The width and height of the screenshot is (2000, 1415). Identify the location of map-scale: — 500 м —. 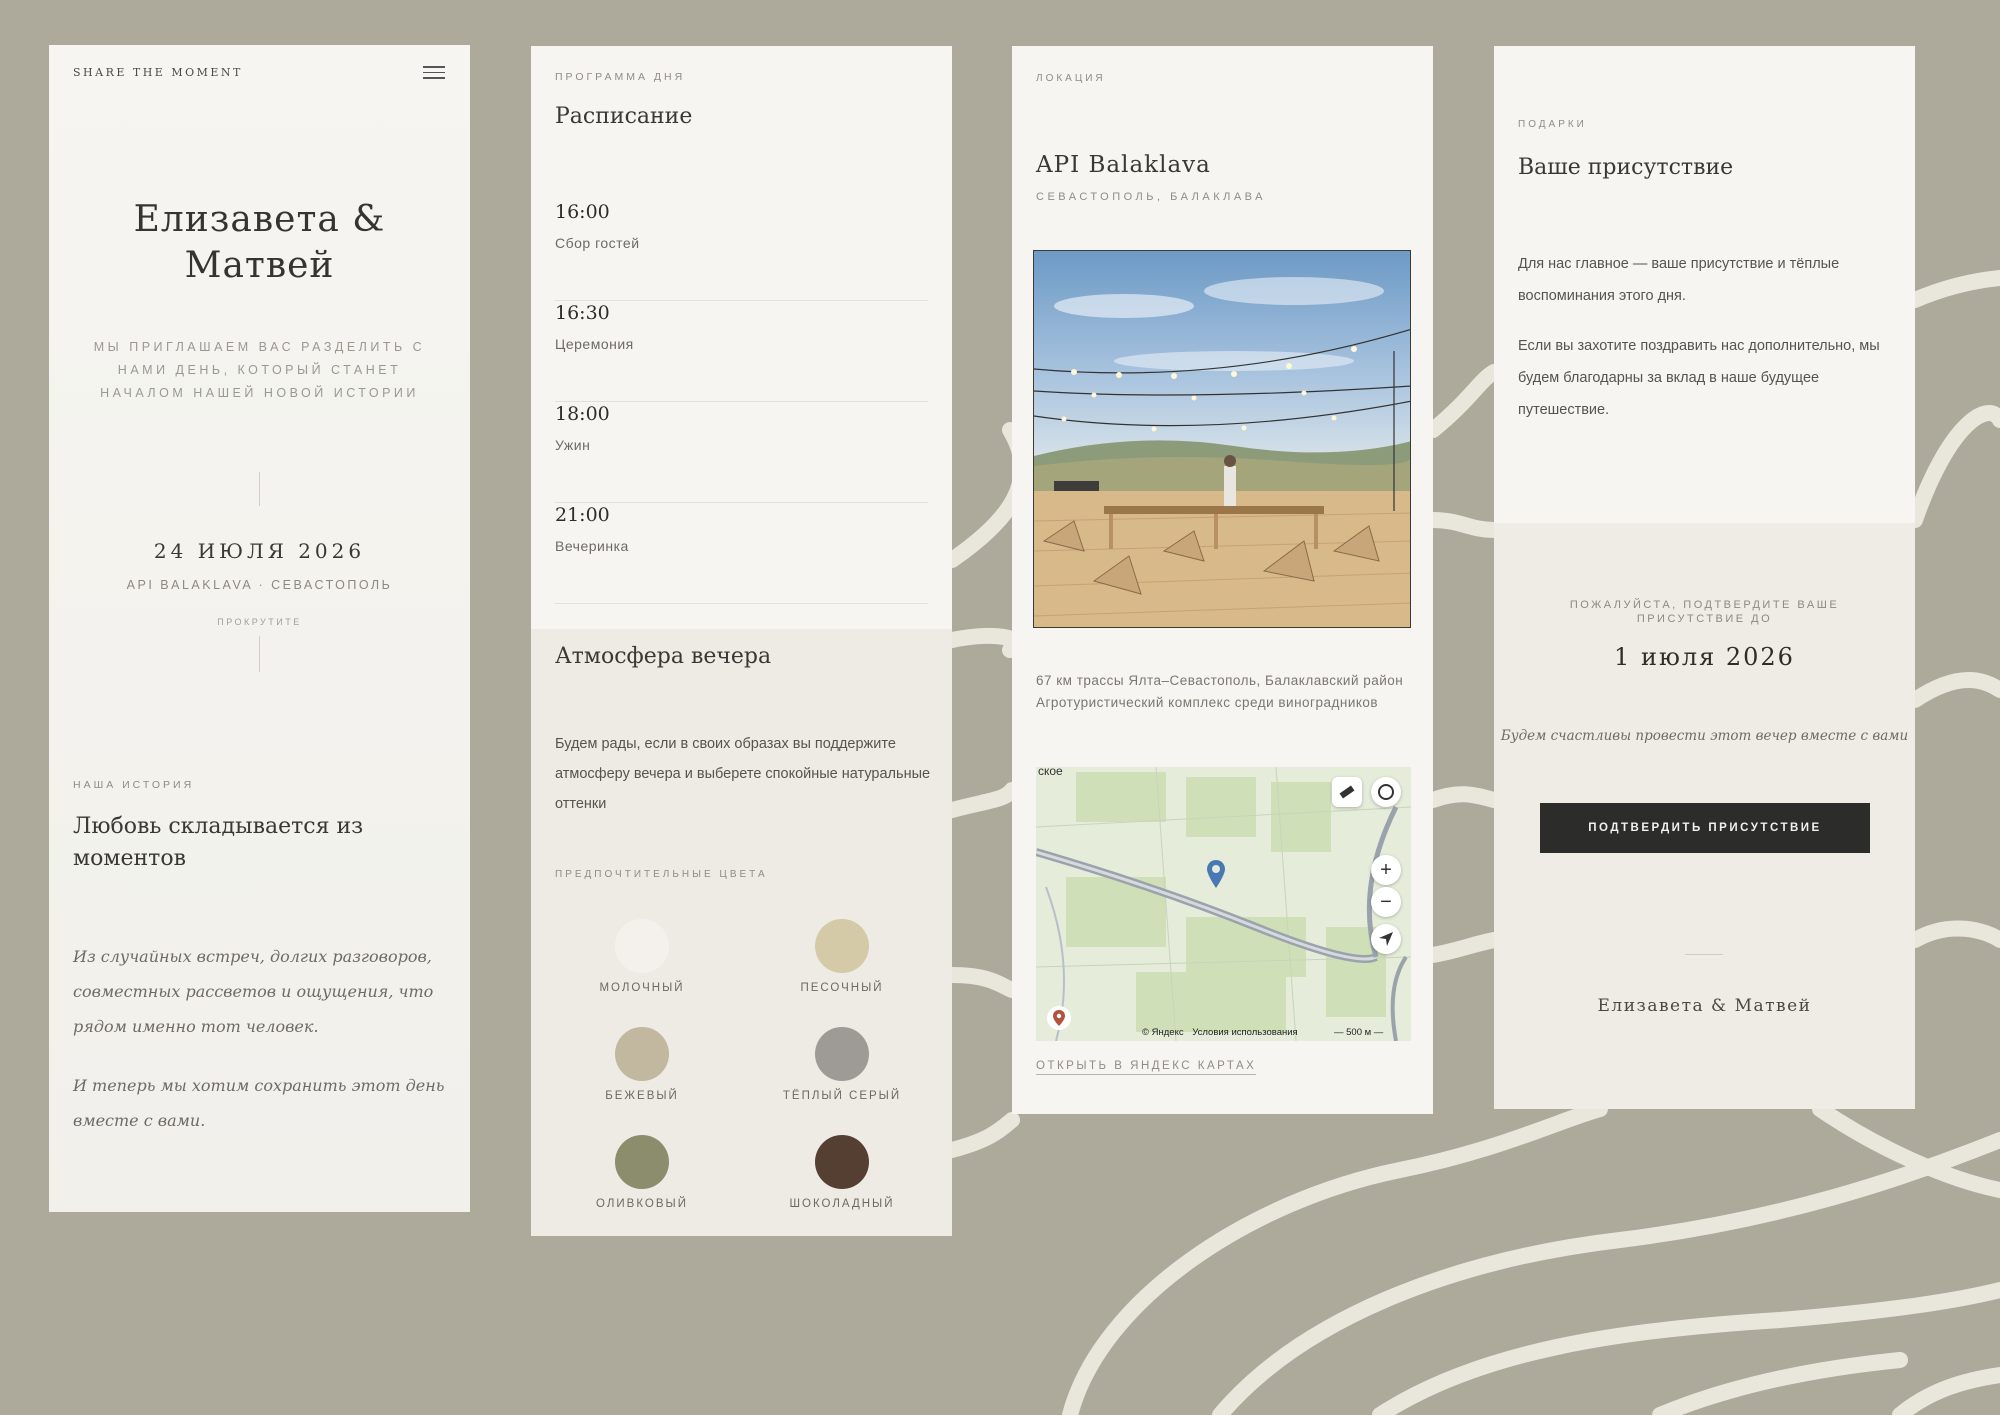
(1359, 1032).